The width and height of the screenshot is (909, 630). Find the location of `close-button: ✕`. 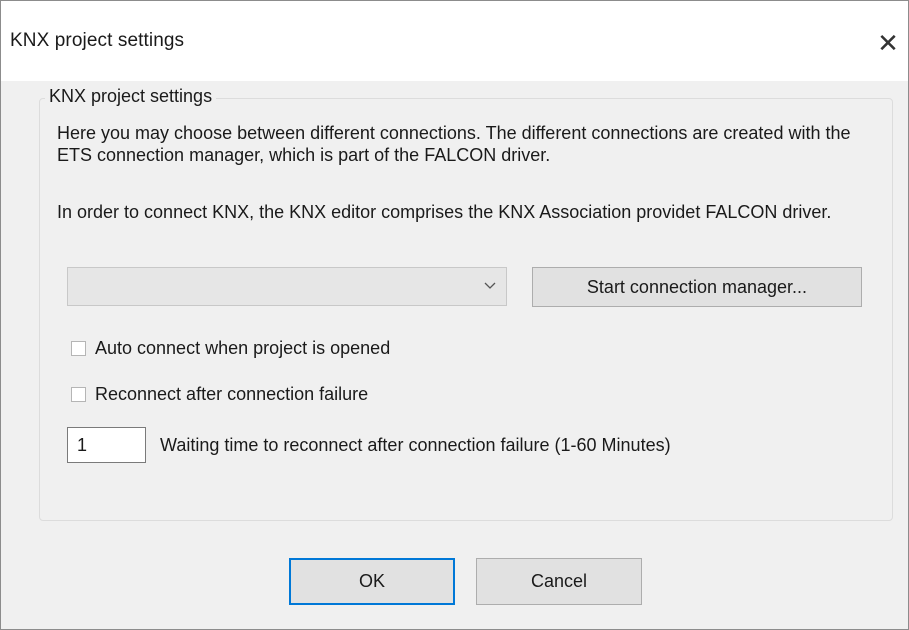

close-button: ✕ is located at coordinates (888, 43).